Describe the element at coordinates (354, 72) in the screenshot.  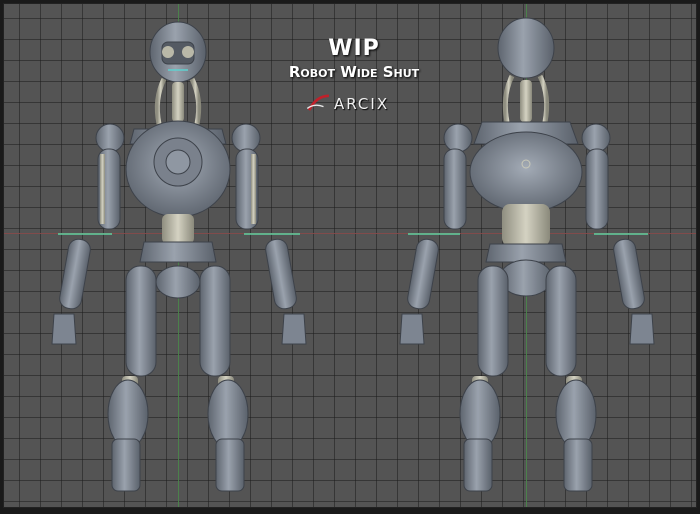
I see `page-subtitle: Robot Wide Shut` at that location.